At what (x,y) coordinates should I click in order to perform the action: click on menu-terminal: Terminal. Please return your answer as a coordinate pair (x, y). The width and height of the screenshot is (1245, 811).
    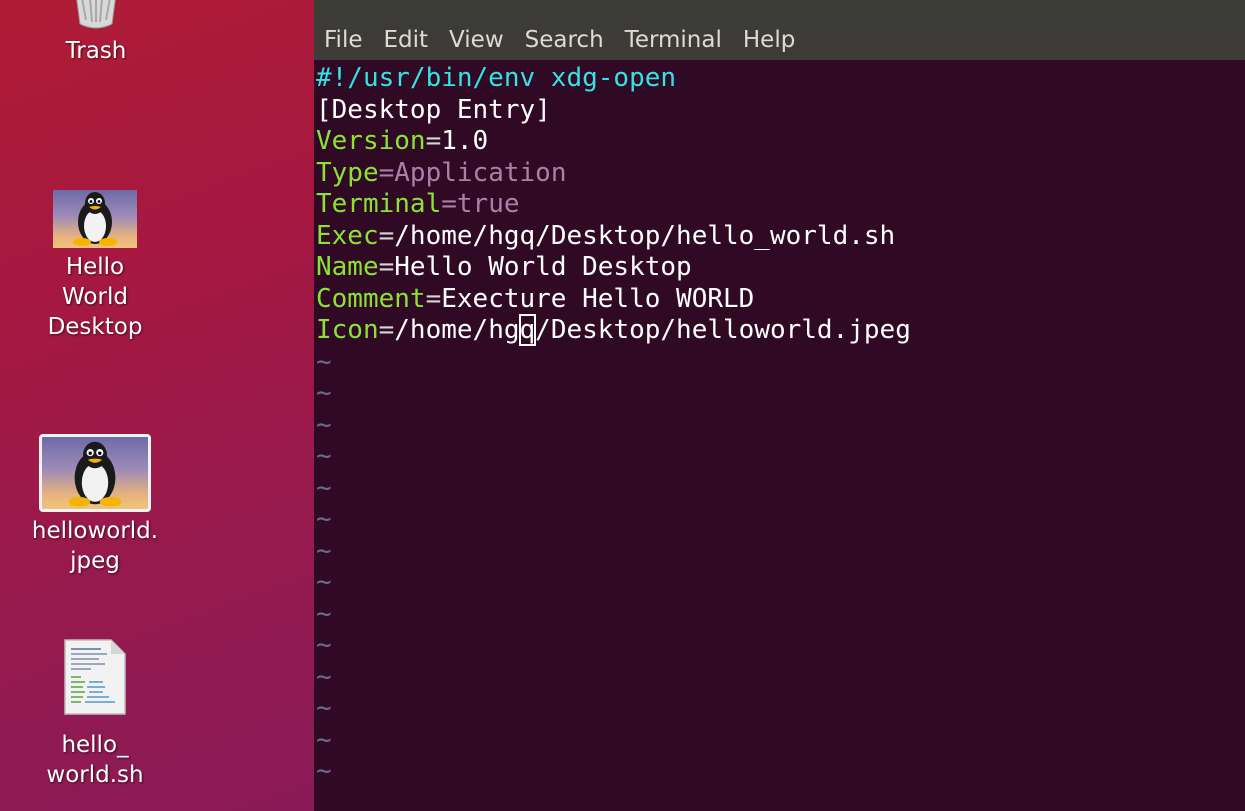
    Looking at the image, I should click on (673, 40).